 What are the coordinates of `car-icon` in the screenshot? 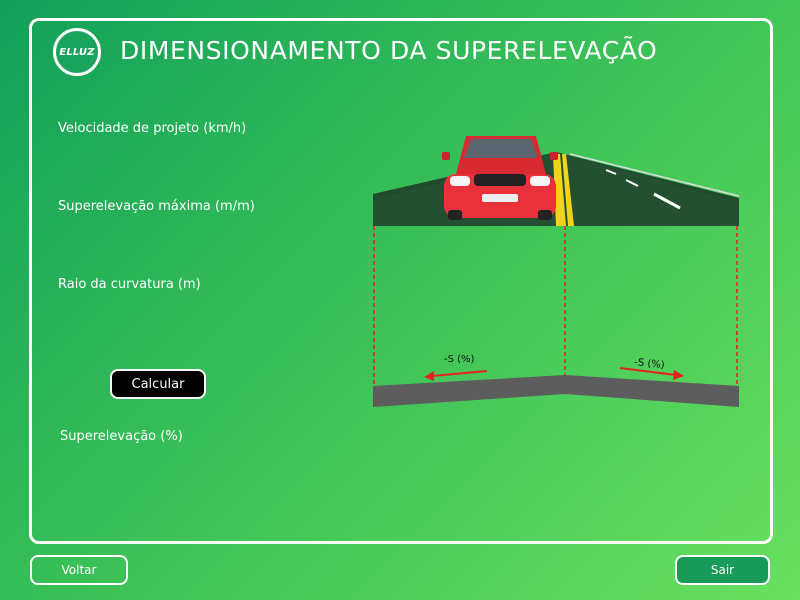 It's located at (500, 178).